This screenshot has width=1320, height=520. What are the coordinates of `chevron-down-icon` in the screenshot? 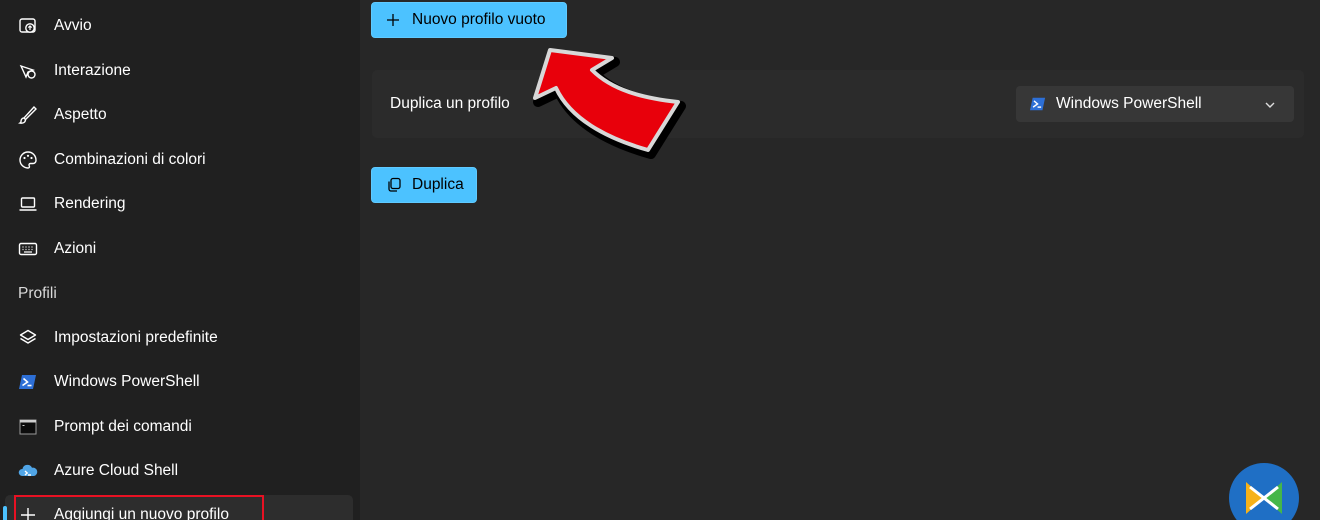 It's located at (1270, 107).